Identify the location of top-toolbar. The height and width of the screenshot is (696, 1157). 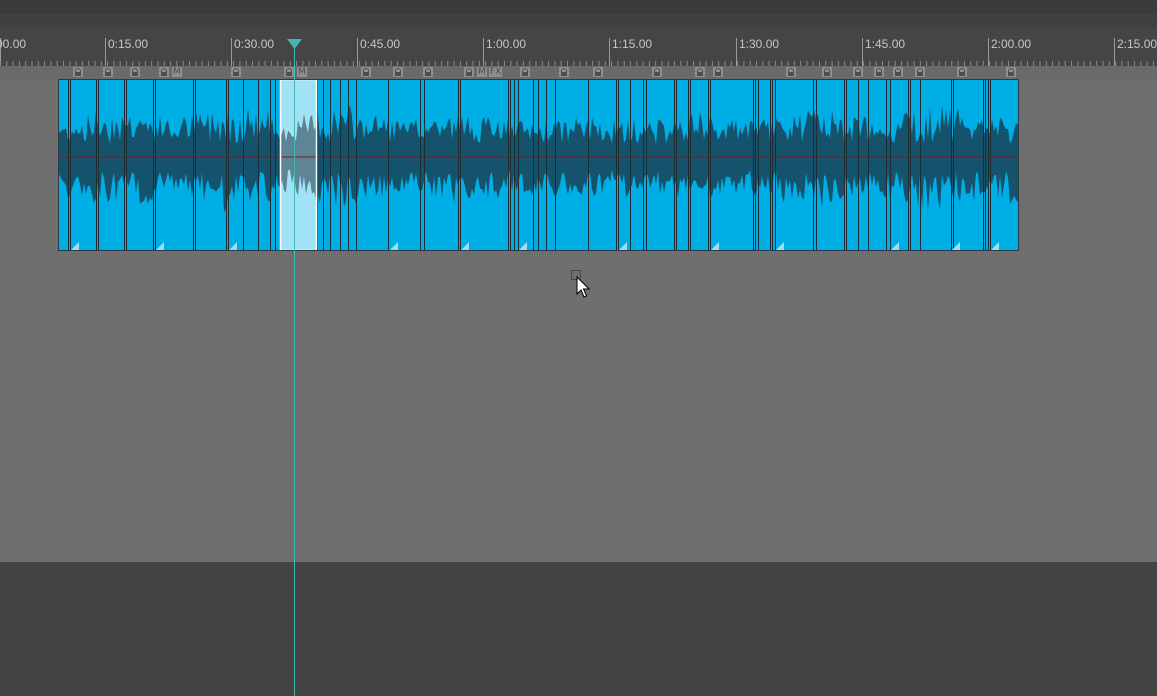
(578, 7).